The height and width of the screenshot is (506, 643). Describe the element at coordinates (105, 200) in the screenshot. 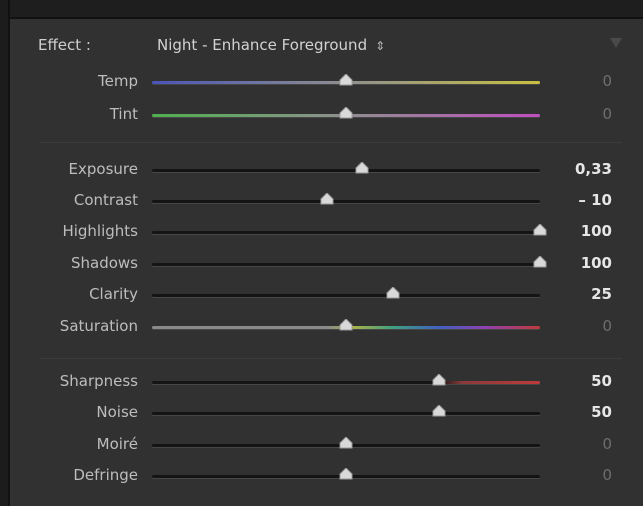

I see `slider-label-contrast: Contrast` at that location.